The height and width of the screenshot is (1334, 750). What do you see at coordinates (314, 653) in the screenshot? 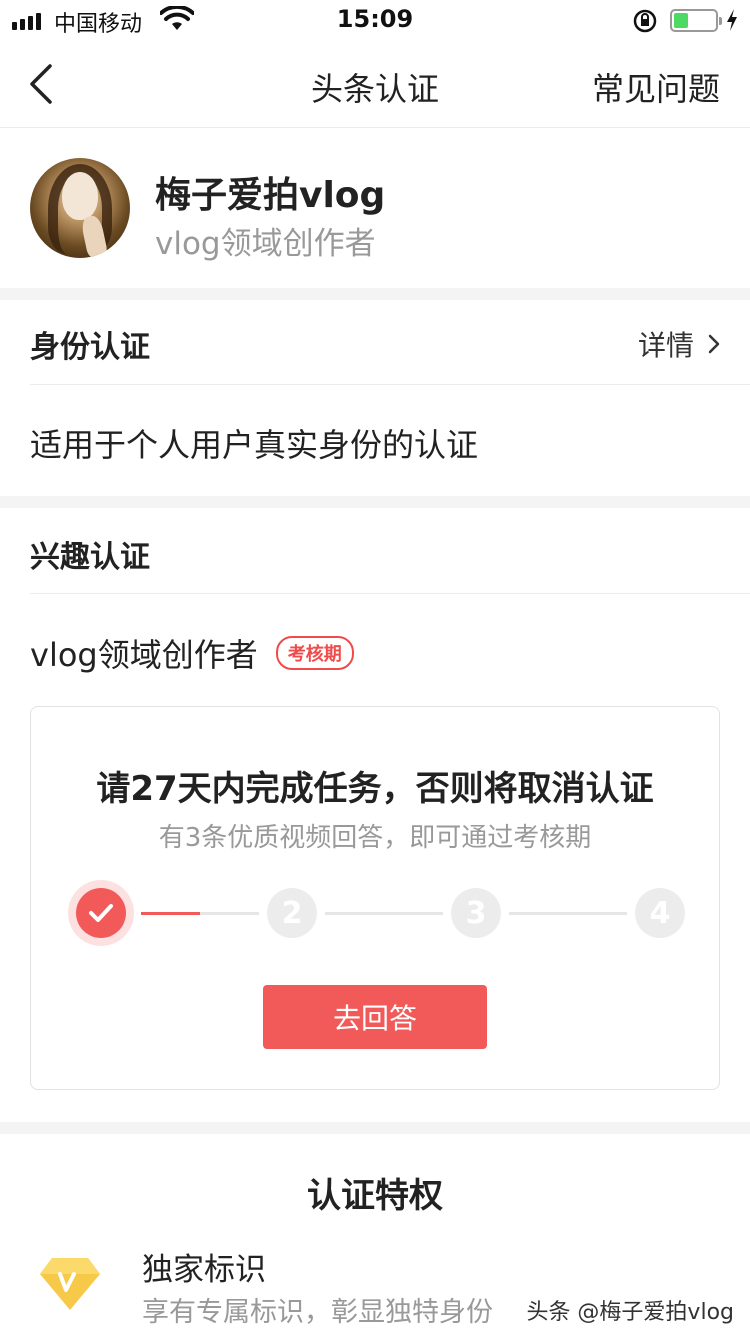
I see `status-badge: 考核期` at bounding box center [314, 653].